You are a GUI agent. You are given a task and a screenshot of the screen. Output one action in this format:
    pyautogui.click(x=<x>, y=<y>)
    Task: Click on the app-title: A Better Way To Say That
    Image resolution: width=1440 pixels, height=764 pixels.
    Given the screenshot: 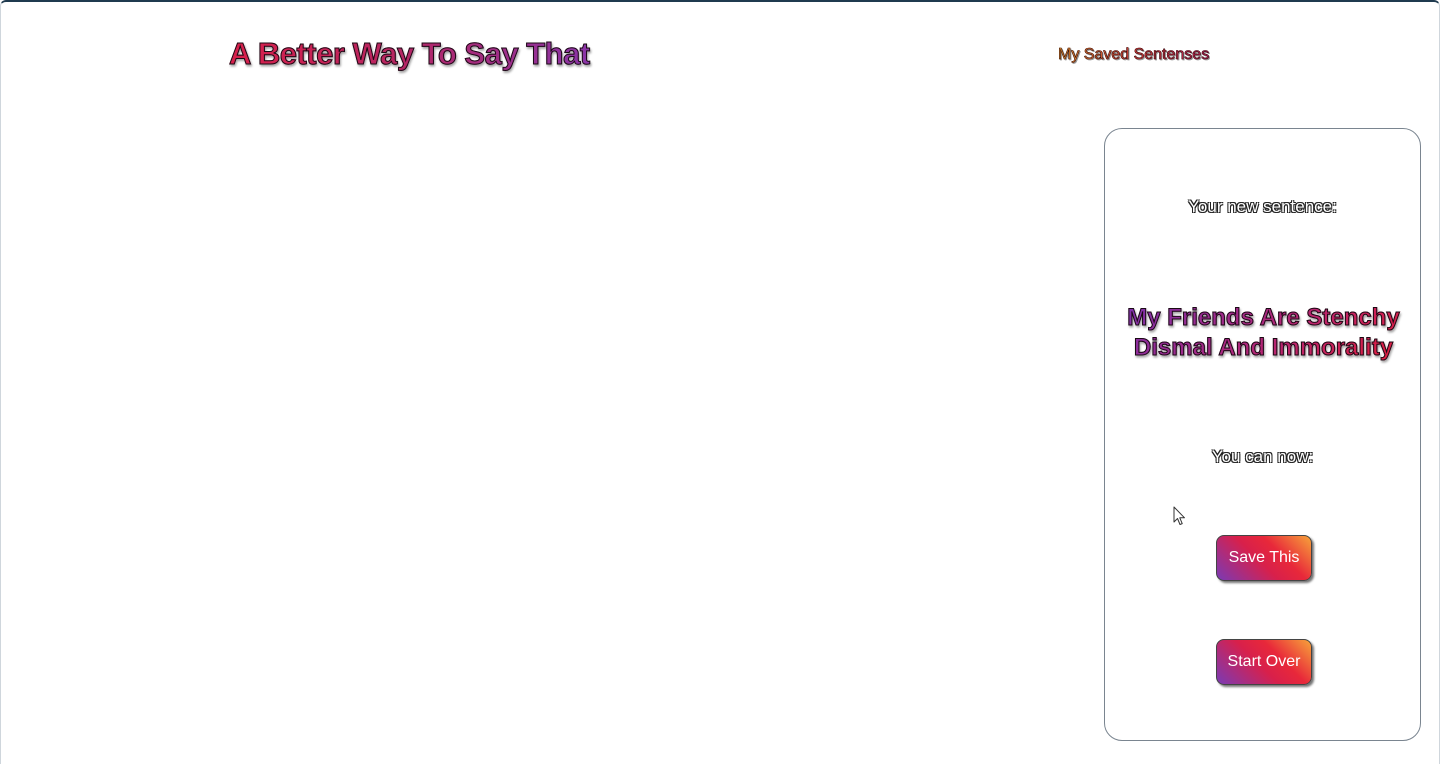 What is the action you would take?
    pyautogui.click(x=410, y=54)
    